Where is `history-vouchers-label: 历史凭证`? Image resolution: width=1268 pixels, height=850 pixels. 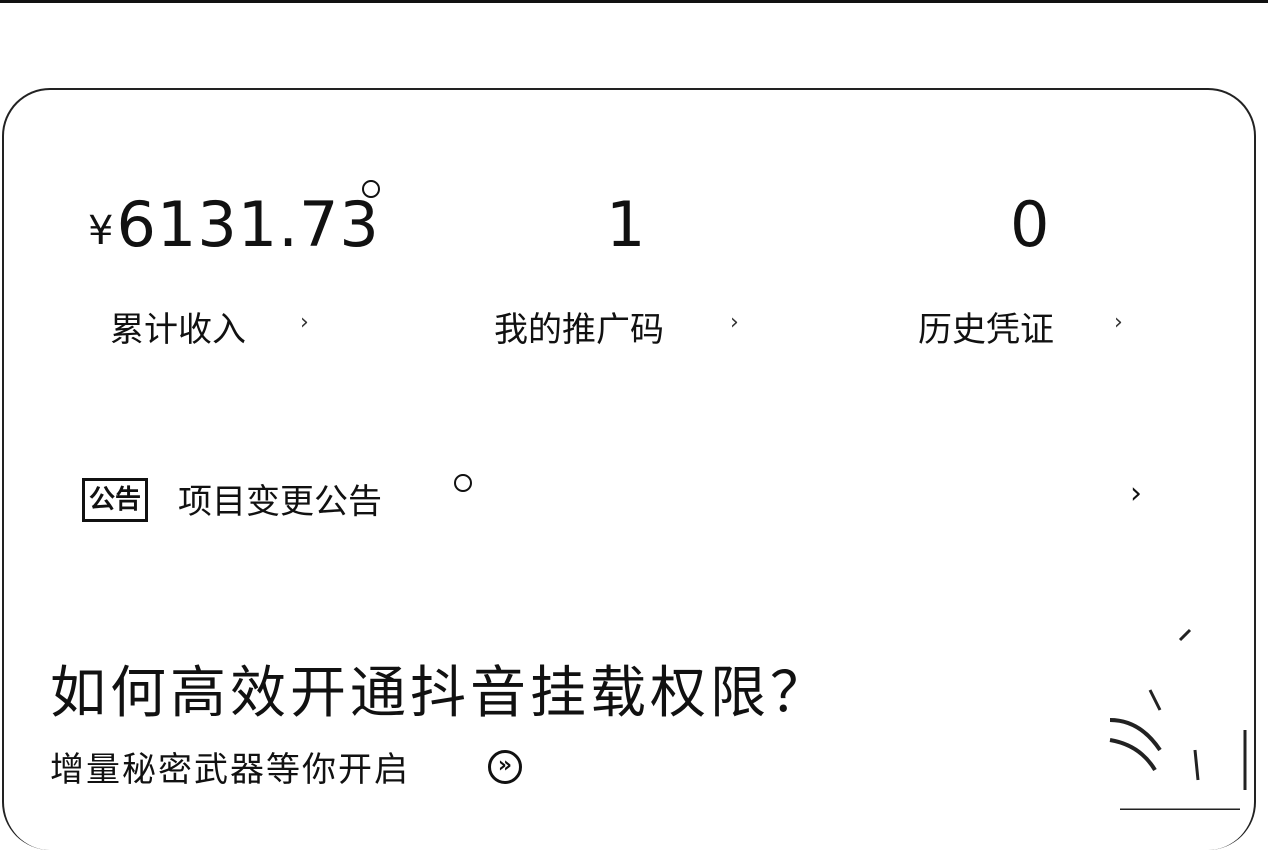 history-vouchers-label: 历史凭证 is located at coordinates (986, 330).